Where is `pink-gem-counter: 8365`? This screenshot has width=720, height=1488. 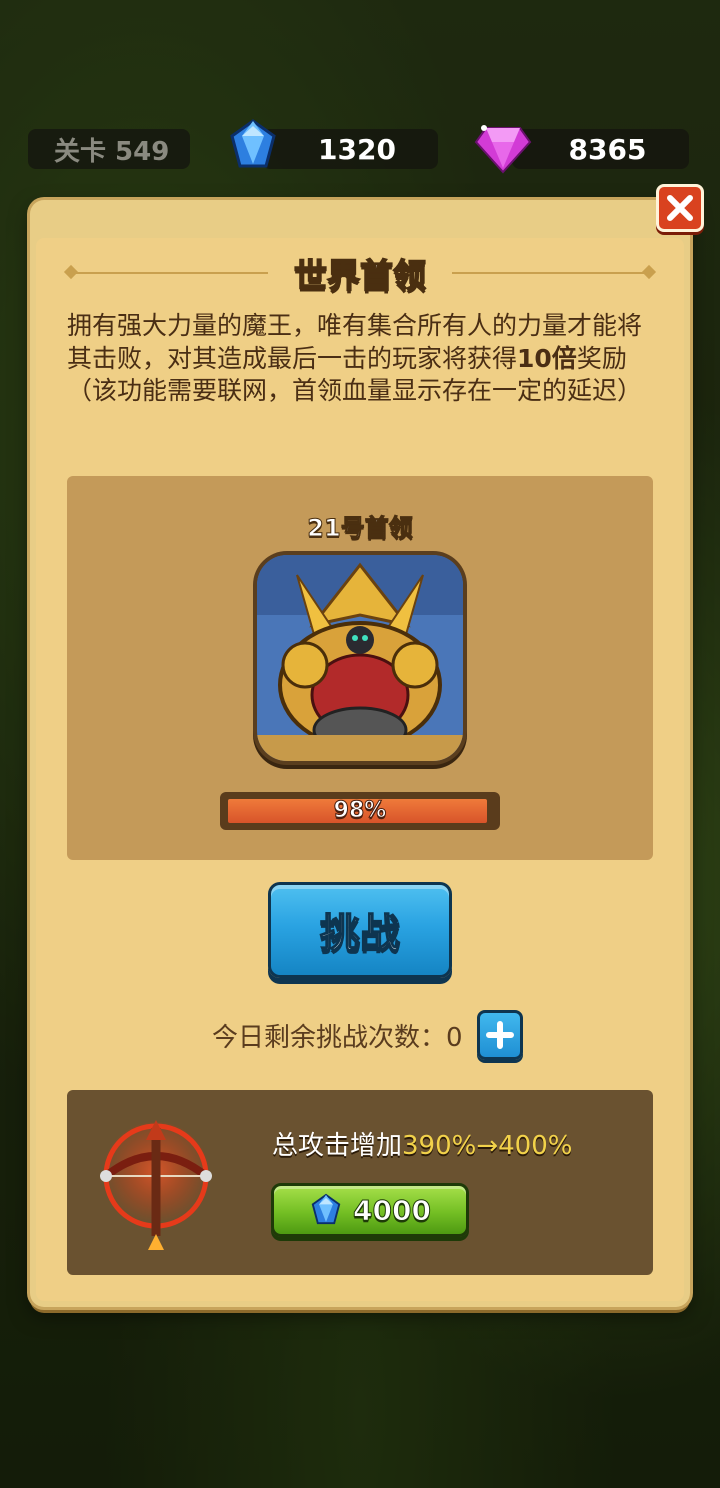
pink-gem-counter: 8365 is located at coordinates (600, 149).